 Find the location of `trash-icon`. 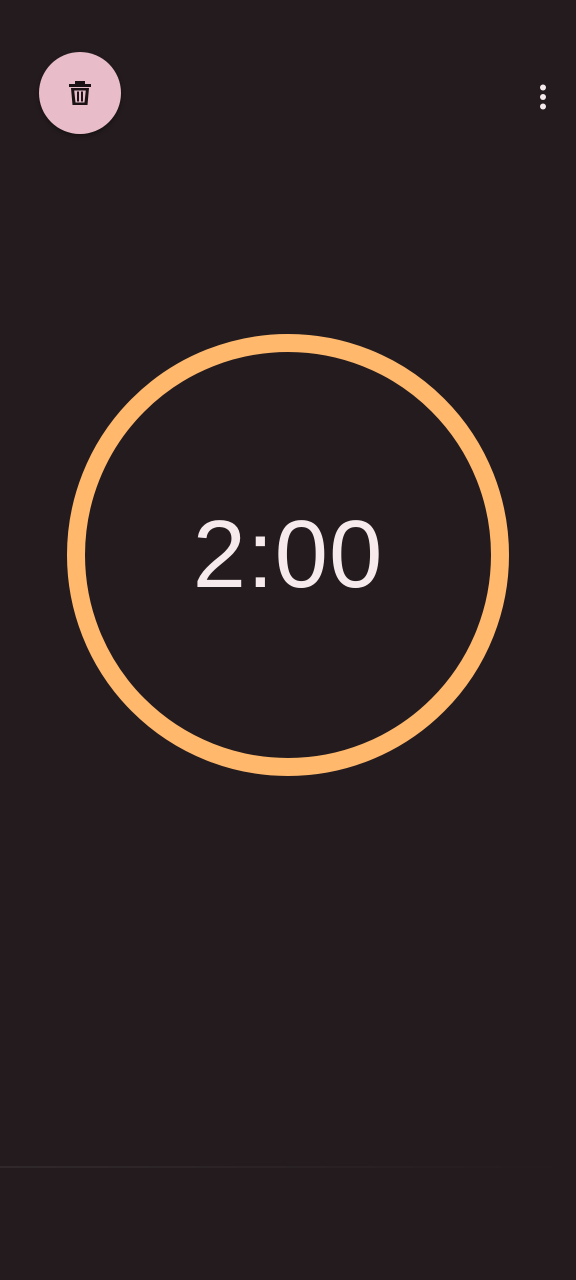

trash-icon is located at coordinates (80, 93).